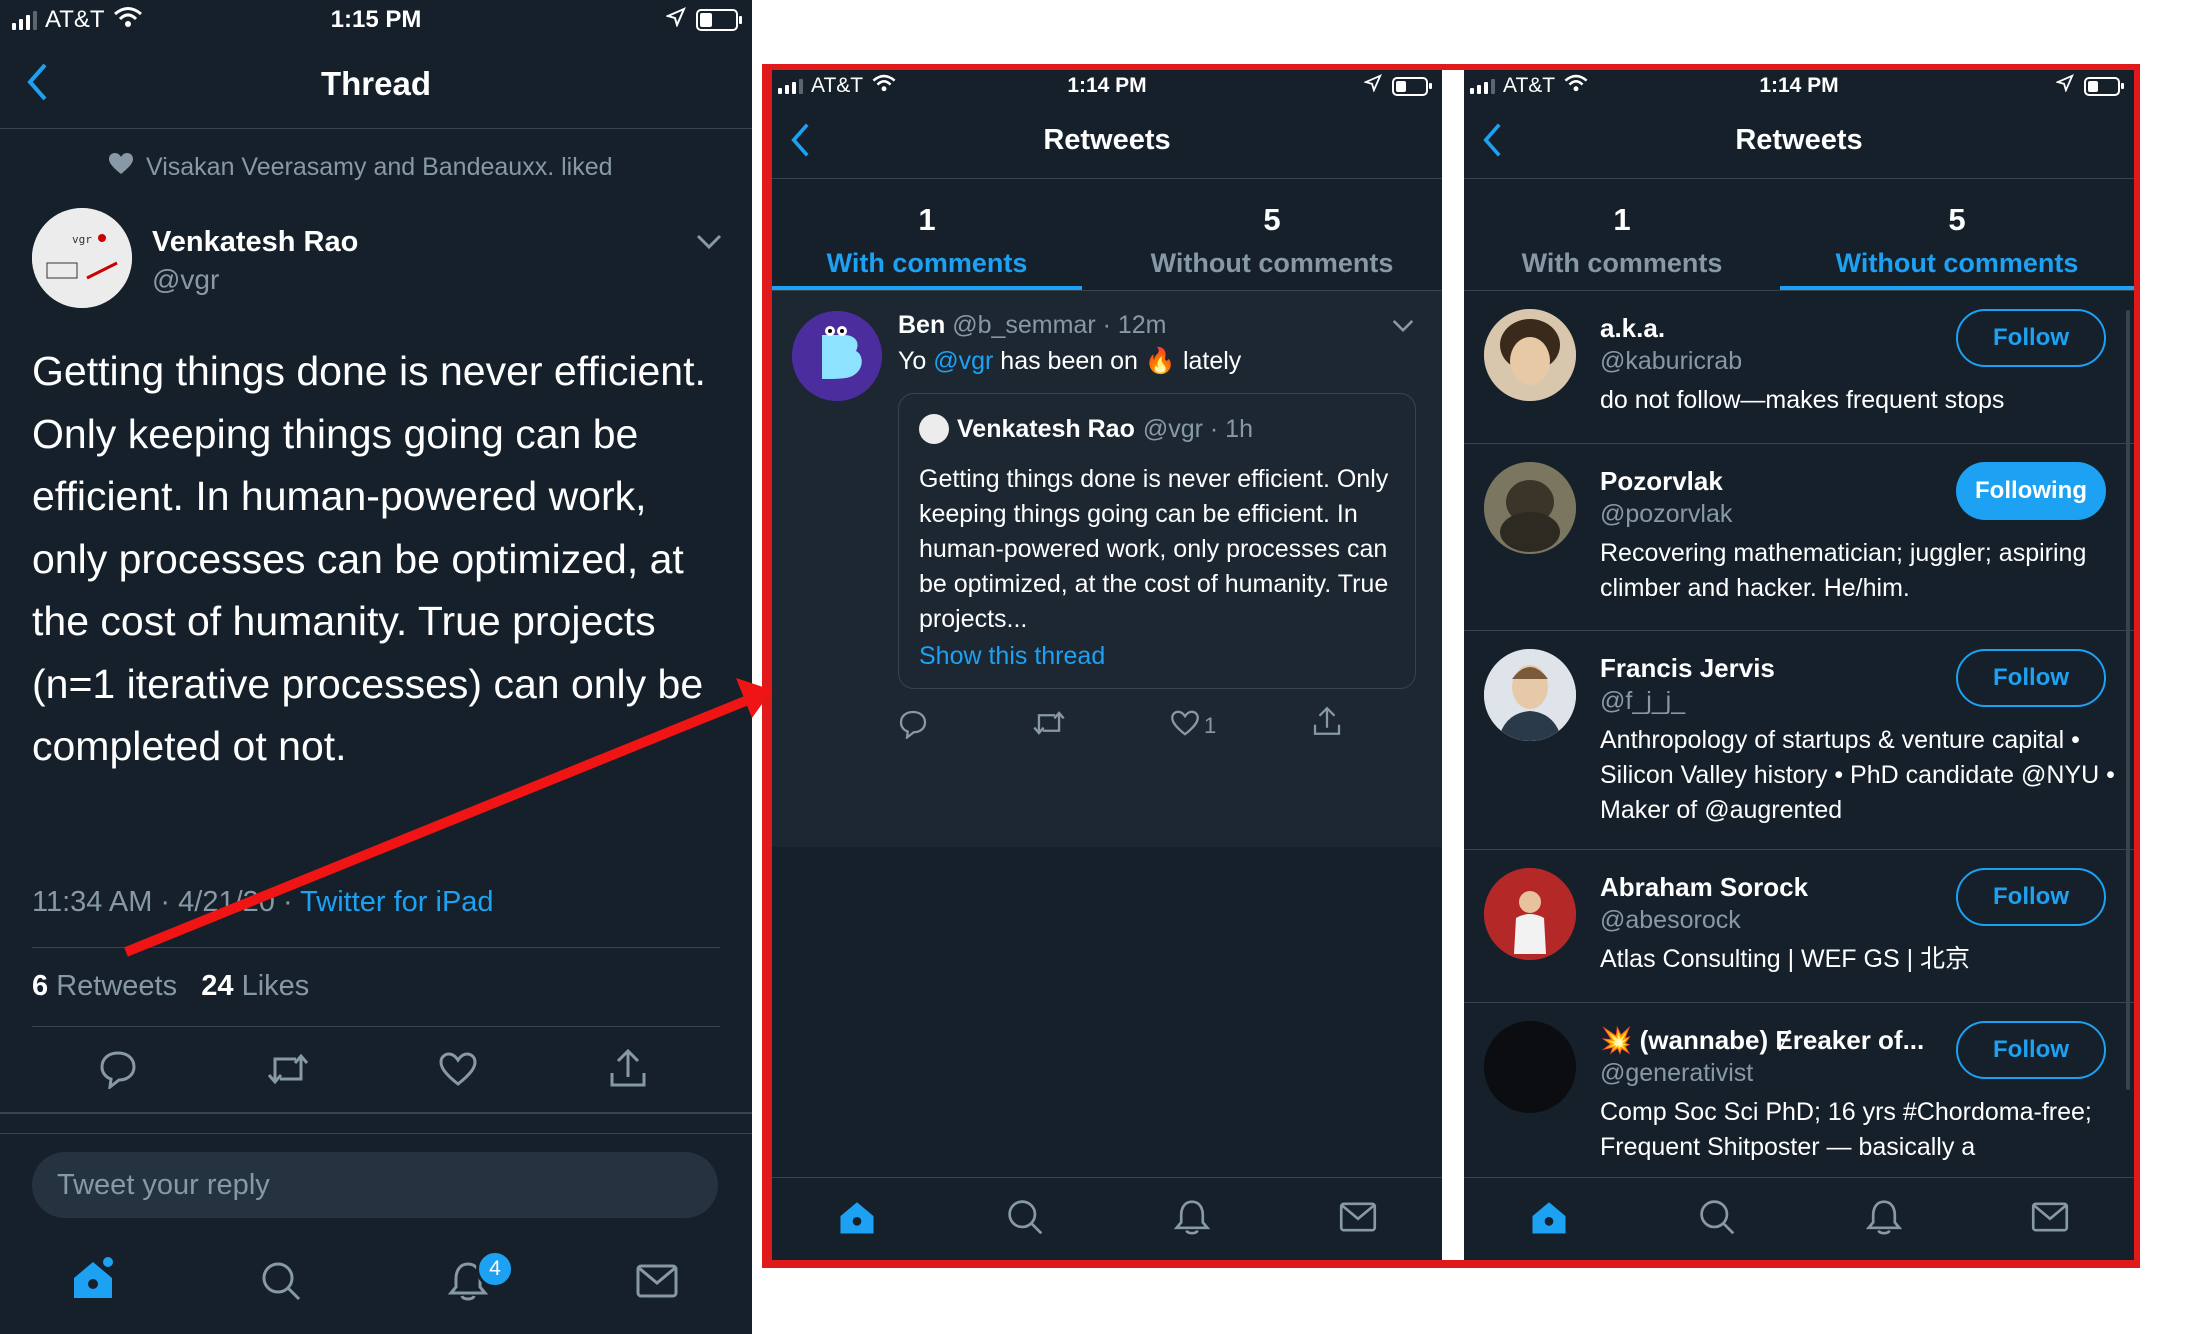 This screenshot has width=2201, height=1334. What do you see at coordinates (927, 219) in the screenshot?
I see `tab-count: 1` at bounding box center [927, 219].